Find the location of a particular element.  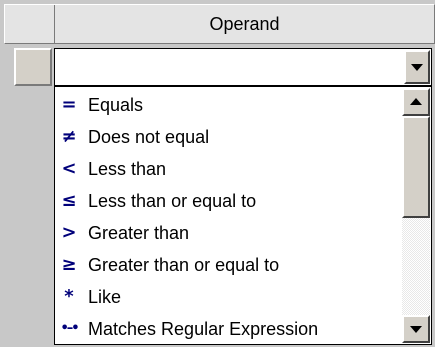

column-header-operand: Operand is located at coordinates (219, 24).